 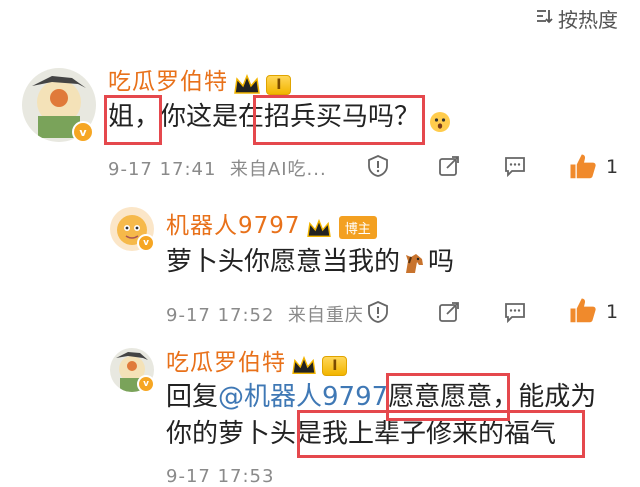 I want to click on text-part: 是我上辈子修来的福气, so click(x=426, y=434).